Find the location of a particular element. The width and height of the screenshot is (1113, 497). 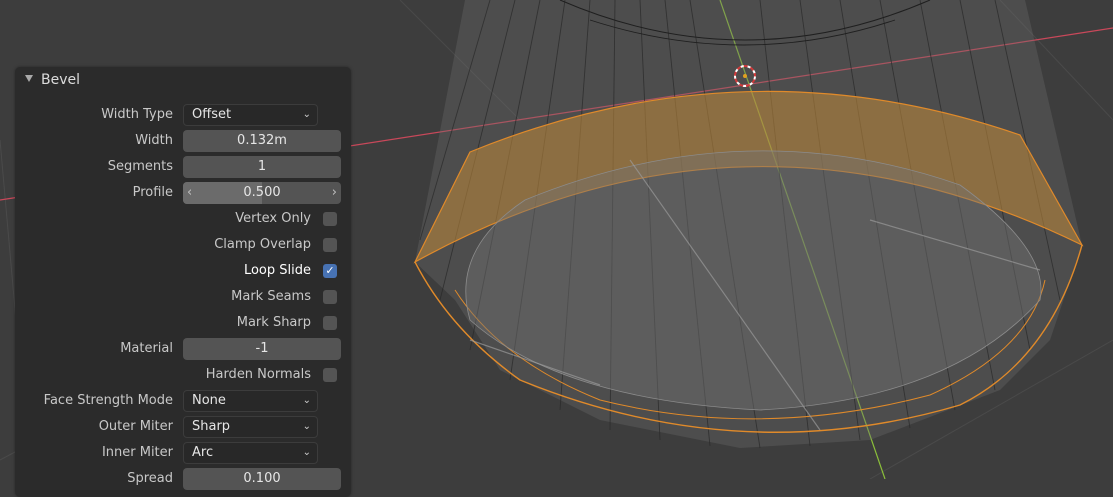

width-type-value: Offset is located at coordinates (212, 114).